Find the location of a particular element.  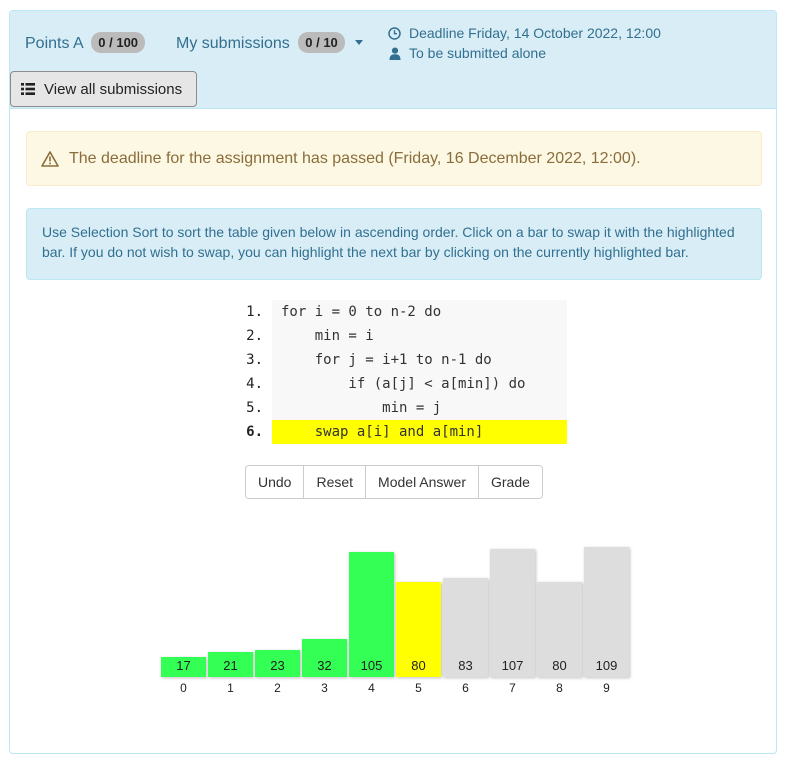

submit-mode-text: To be submitted alone is located at coordinates (477, 53).